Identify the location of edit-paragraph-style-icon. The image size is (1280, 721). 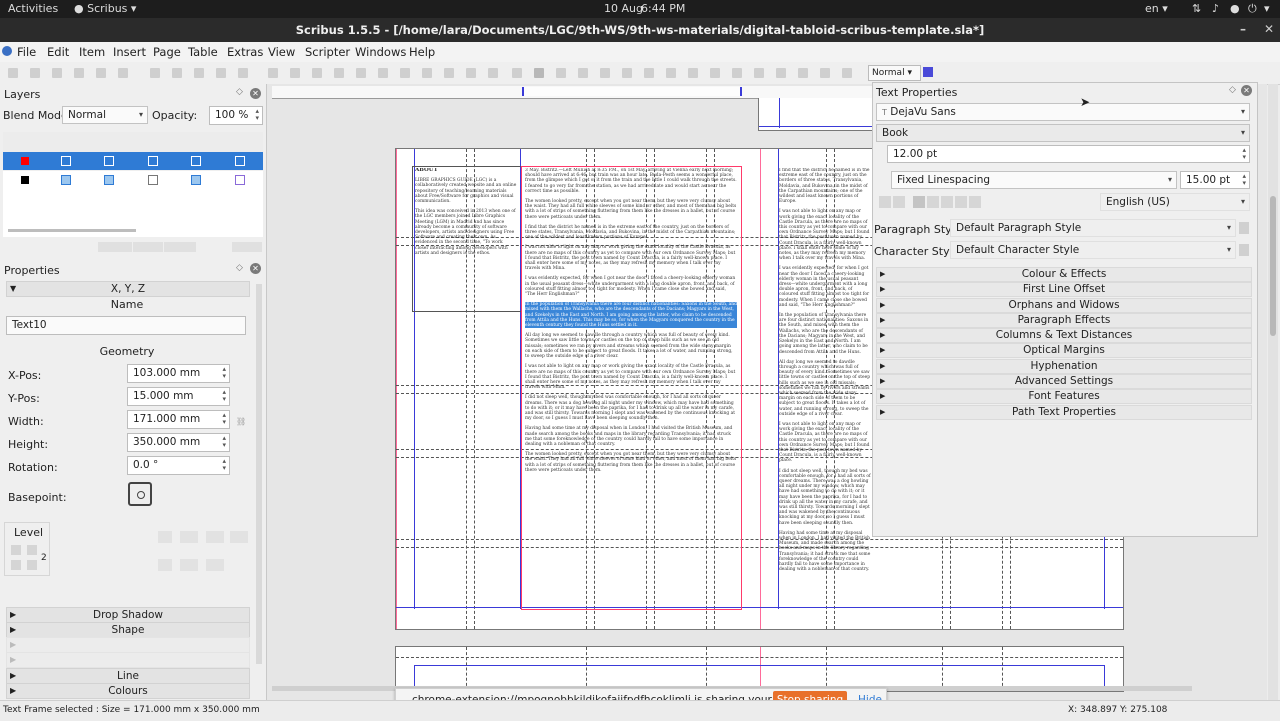
(1244, 228).